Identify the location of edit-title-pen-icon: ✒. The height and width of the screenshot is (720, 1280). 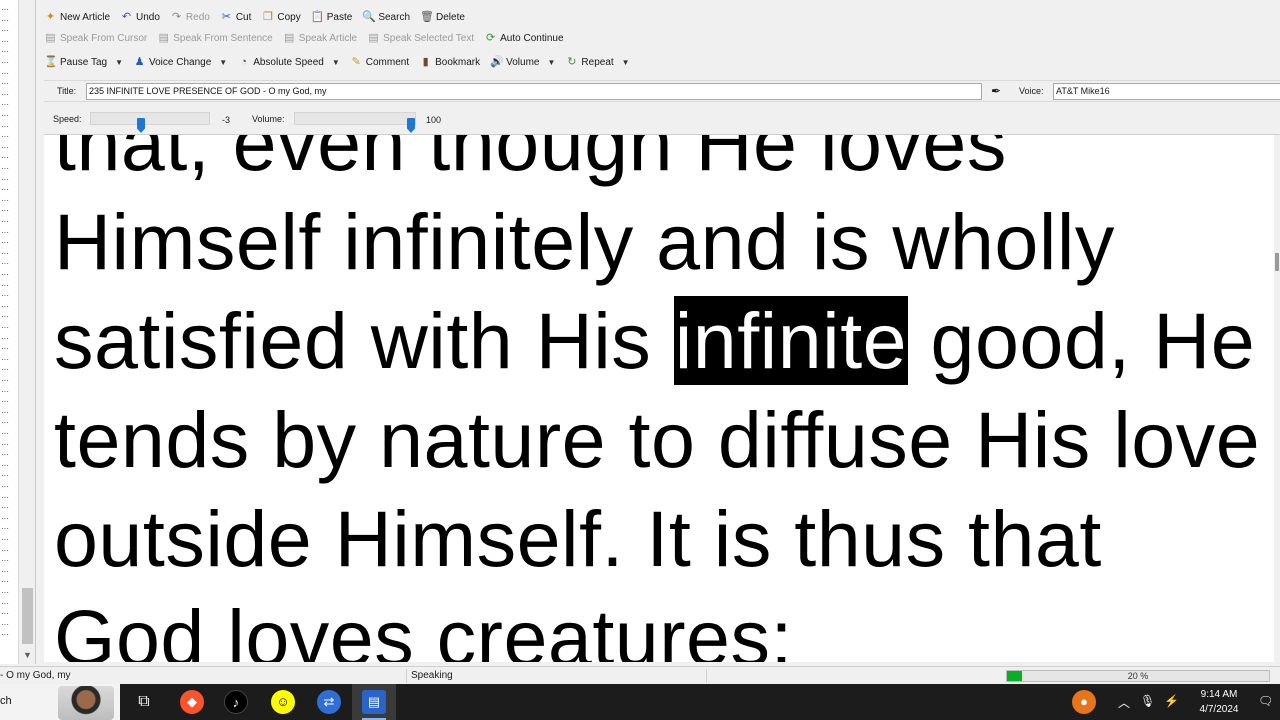
(996, 91).